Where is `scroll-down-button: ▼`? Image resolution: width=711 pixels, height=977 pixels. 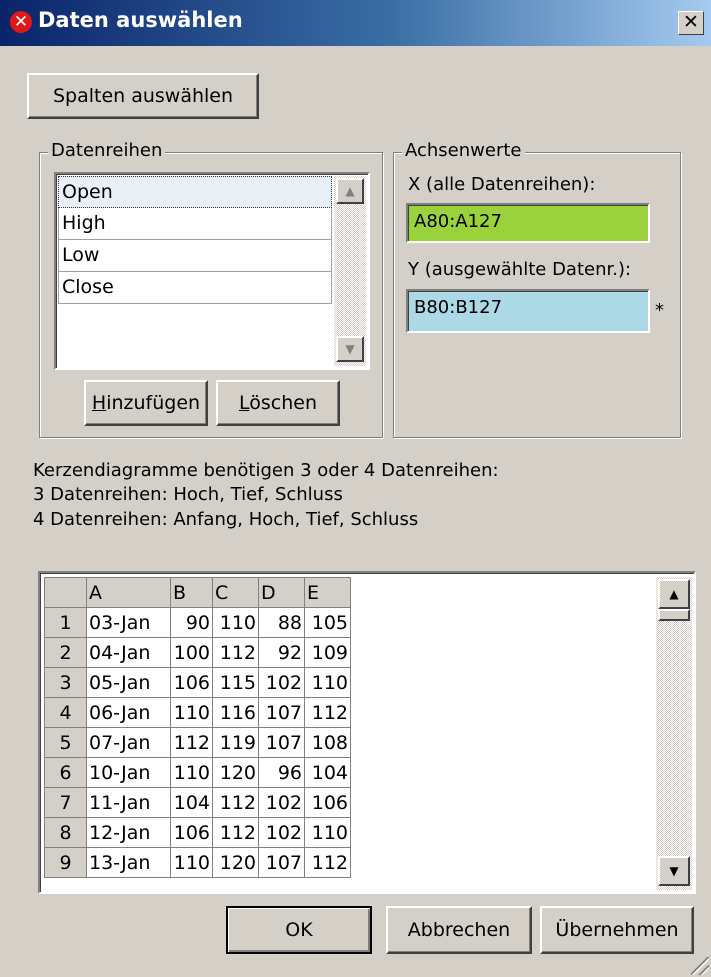
scroll-down-button: ▼ is located at coordinates (350, 349).